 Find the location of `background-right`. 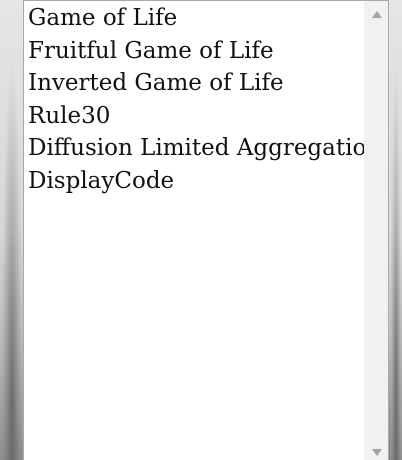

background-right is located at coordinates (396, 230).